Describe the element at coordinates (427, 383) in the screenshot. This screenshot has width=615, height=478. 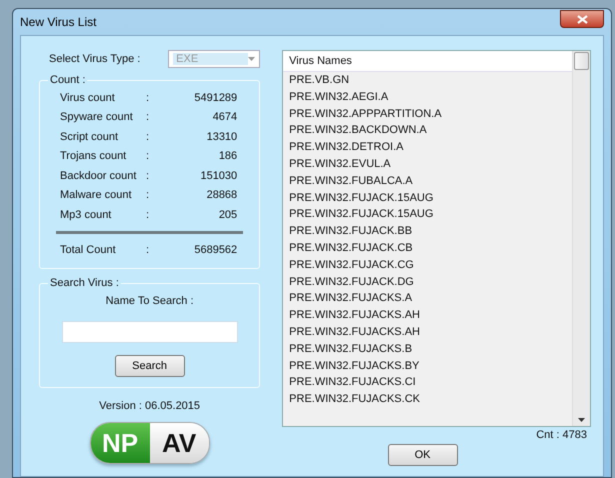
I see `list-item: PRE.WIN32.FUJACKS.CI` at that location.